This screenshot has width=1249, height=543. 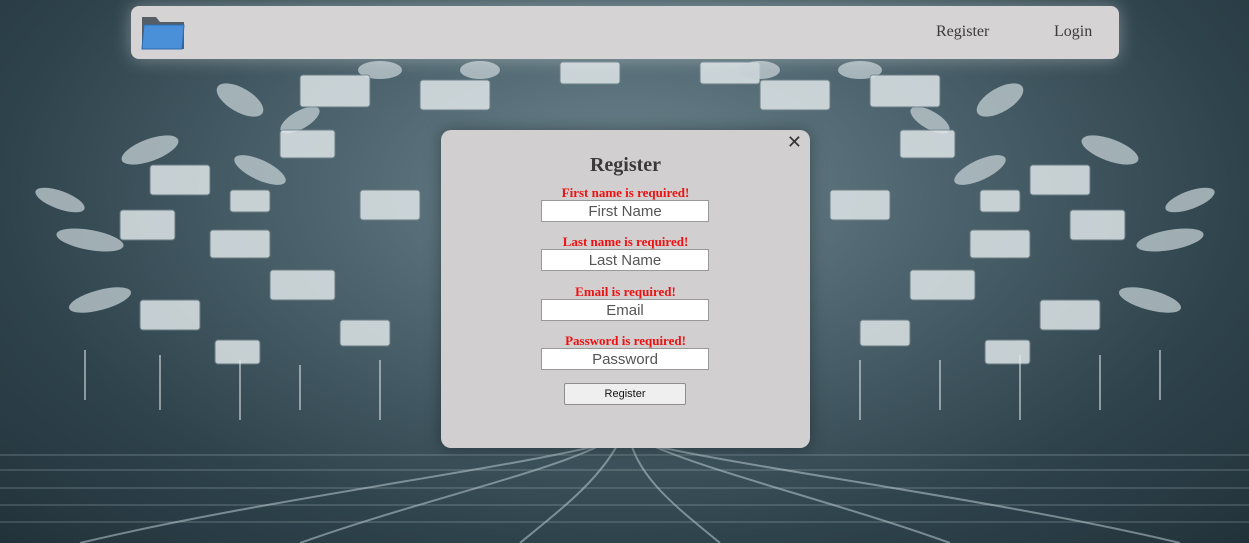 What do you see at coordinates (625, 165) in the screenshot?
I see `modal-title: Register` at bounding box center [625, 165].